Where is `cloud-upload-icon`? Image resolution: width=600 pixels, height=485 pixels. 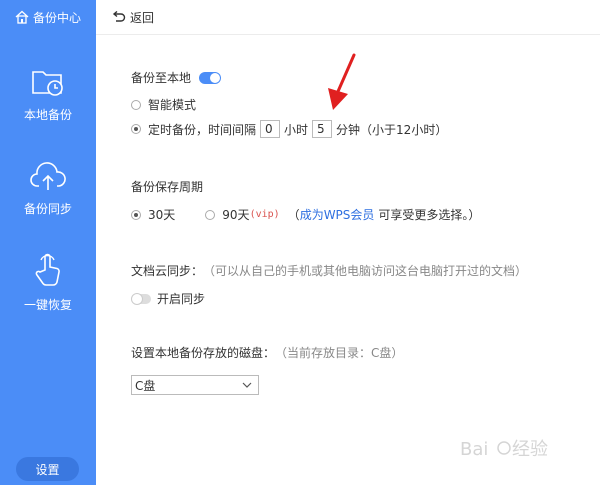
cloud-upload-icon is located at coordinates (48, 173).